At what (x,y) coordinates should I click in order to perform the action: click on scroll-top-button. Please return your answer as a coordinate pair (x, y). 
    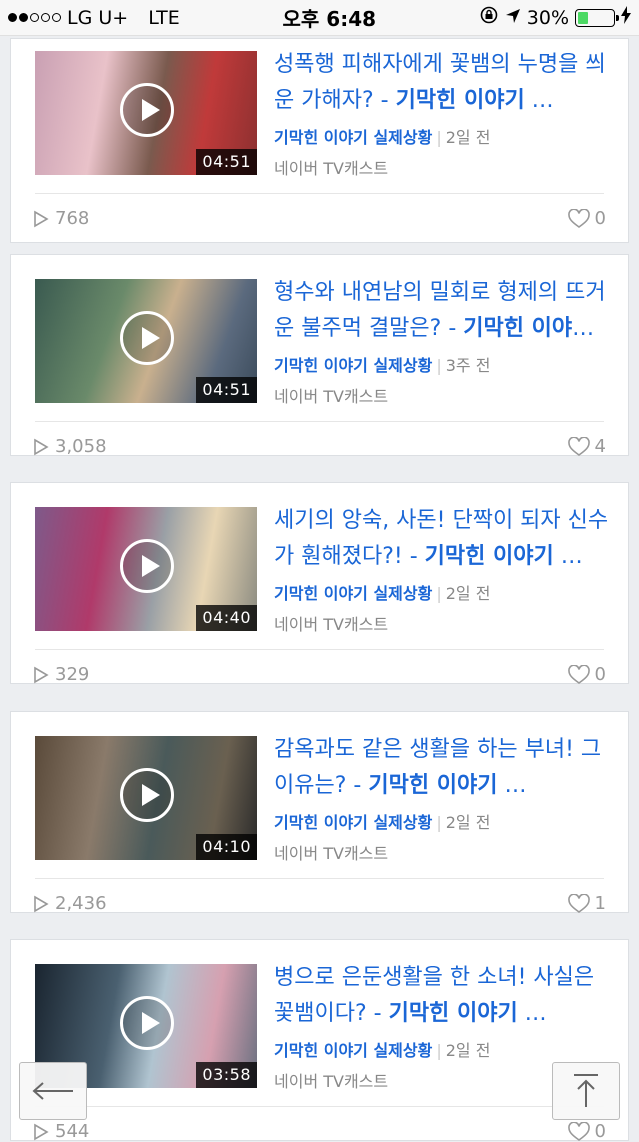
    Looking at the image, I should click on (586, 1091).